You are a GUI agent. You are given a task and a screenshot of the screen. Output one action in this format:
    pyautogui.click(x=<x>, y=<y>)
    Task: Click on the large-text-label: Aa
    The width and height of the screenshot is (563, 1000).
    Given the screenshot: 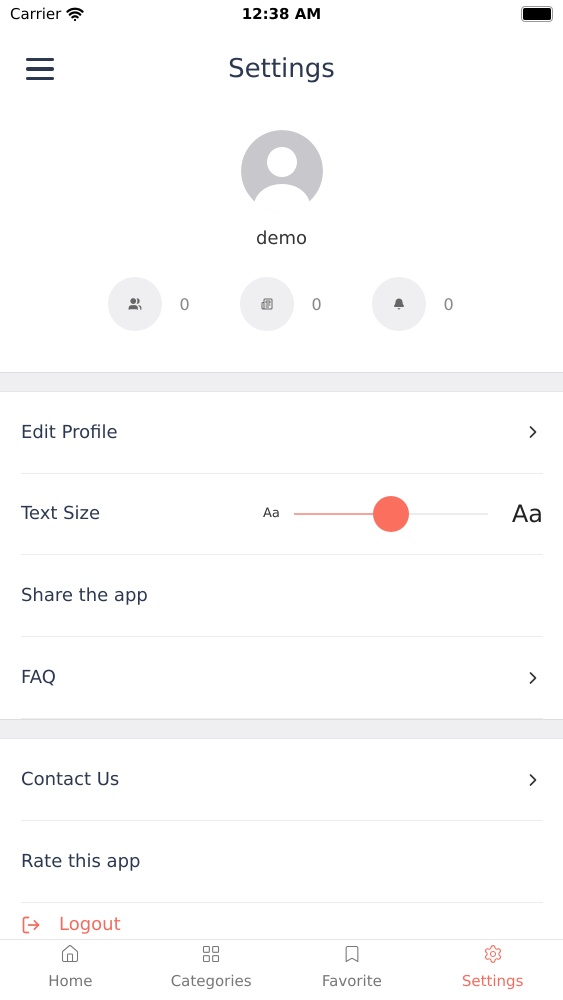 What is the action you would take?
    pyautogui.click(x=527, y=514)
    